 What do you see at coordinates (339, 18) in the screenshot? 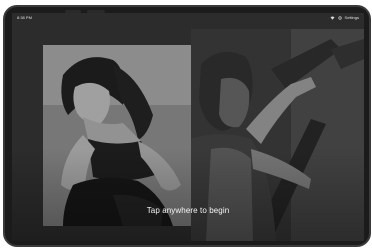
I see `gear-icon` at bounding box center [339, 18].